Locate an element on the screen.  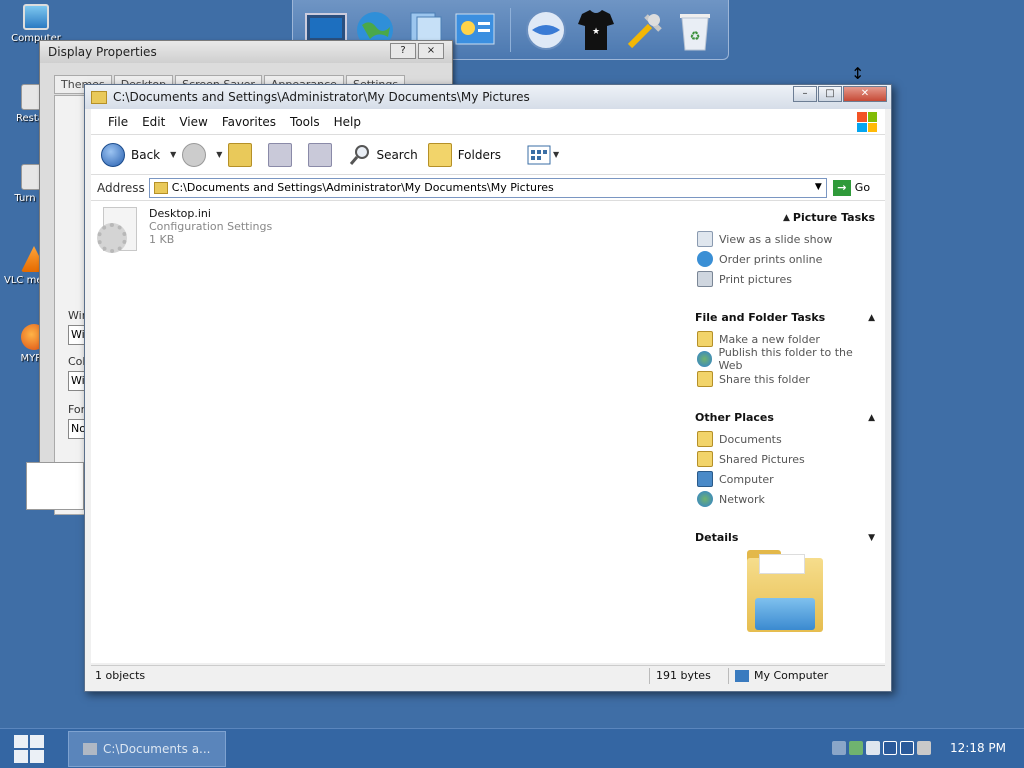
menu-favorites: Favorites is located at coordinates (249, 122).